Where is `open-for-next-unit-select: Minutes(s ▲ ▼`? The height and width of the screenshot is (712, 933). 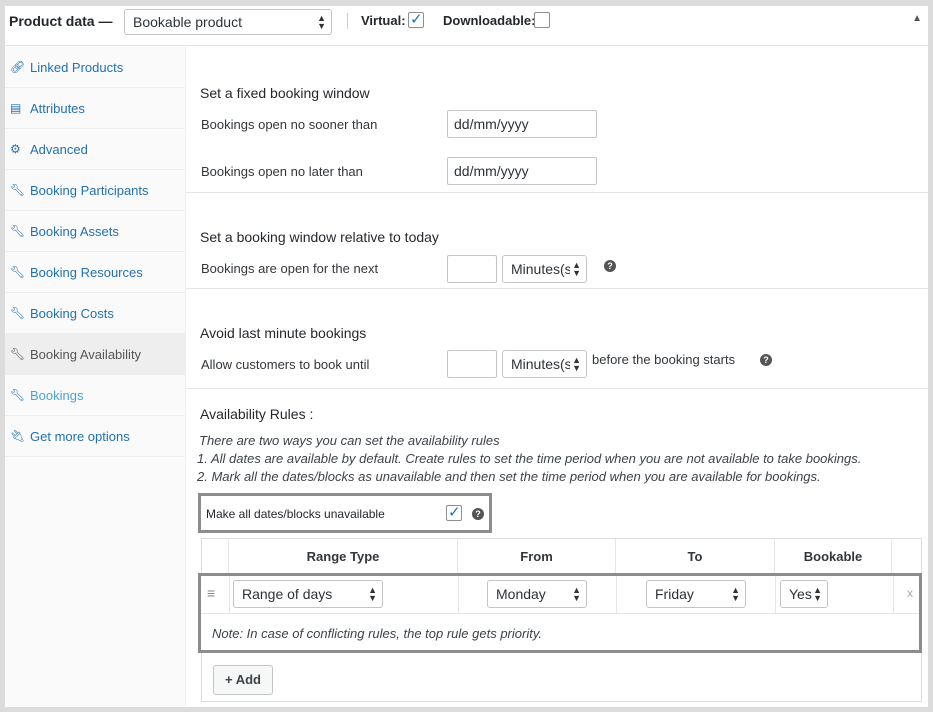
open-for-next-unit-select: Minutes(s ▲ ▼ is located at coordinates (544, 269).